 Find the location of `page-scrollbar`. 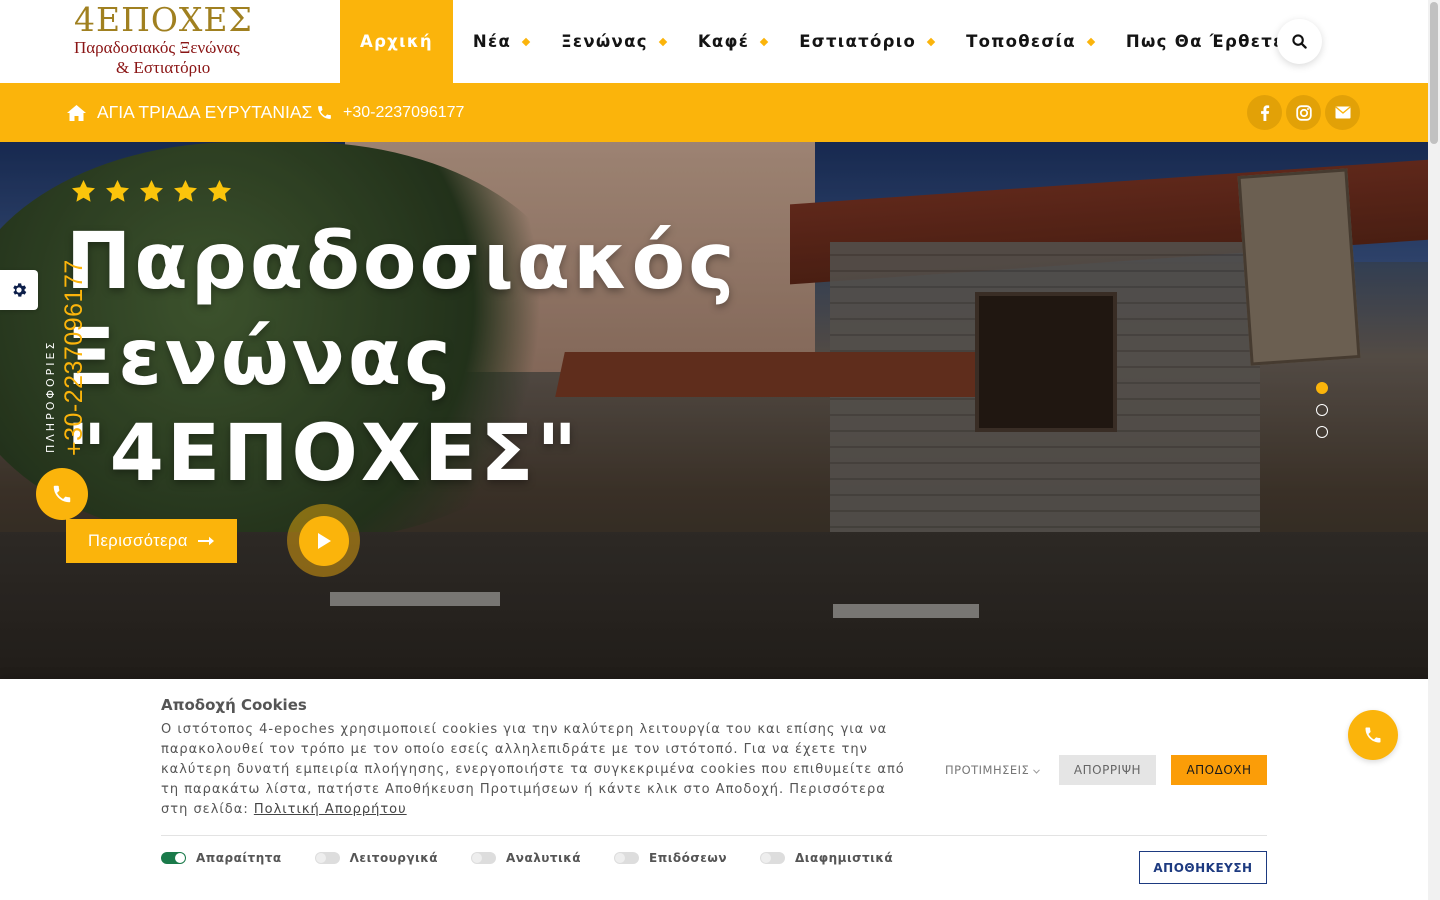

page-scrollbar is located at coordinates (1434, 450).